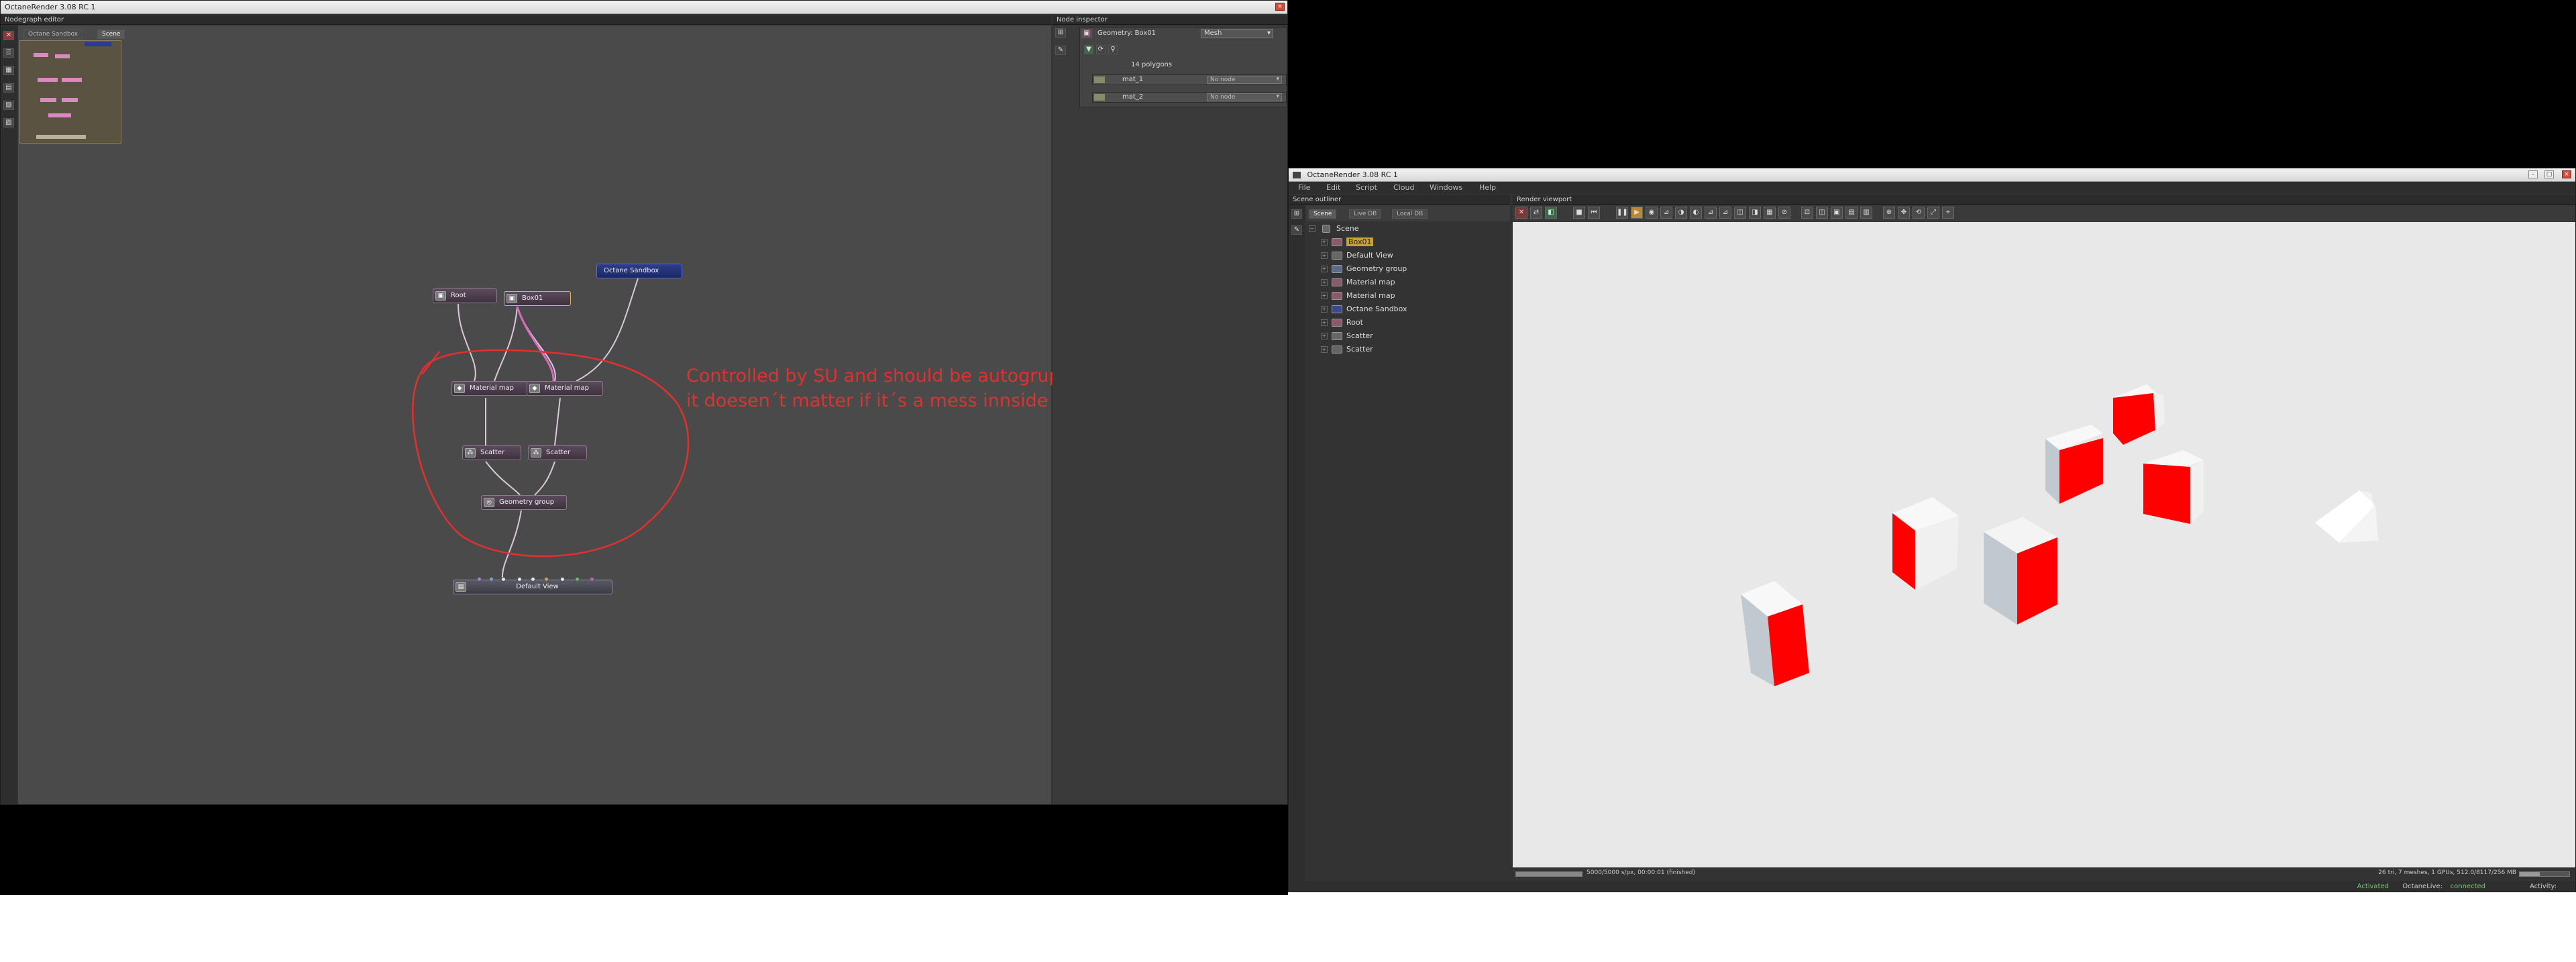 This screenshot has width=2576, height=962. What do you see at coordinates (1807, 213) in the screenshot?
I see `tool-icon: ⊡` at bounding box center [1807, 213].